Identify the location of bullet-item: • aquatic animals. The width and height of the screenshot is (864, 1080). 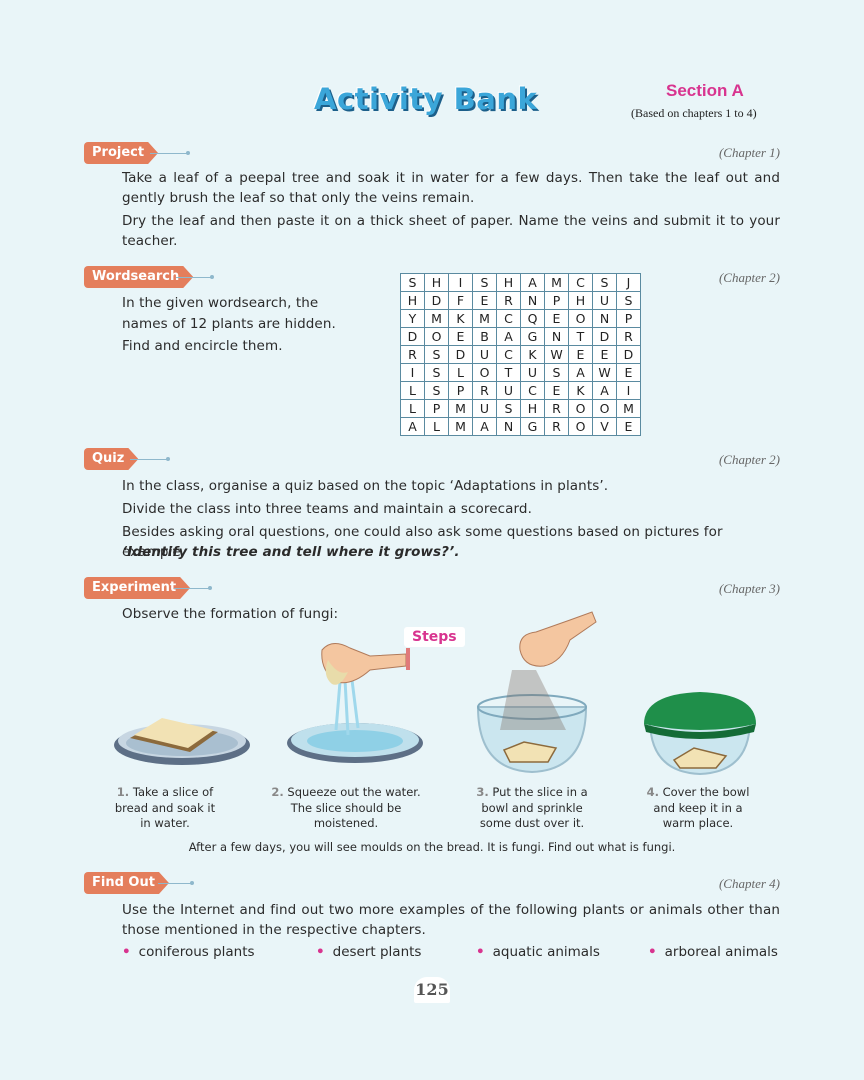
(538, 952).